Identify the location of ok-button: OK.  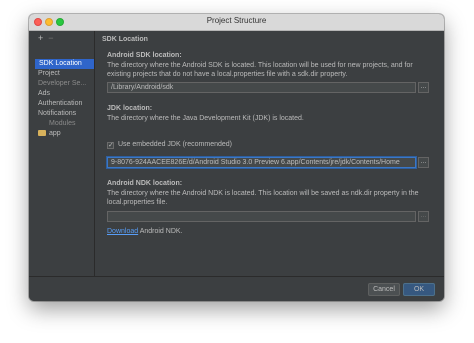
(419, 289).